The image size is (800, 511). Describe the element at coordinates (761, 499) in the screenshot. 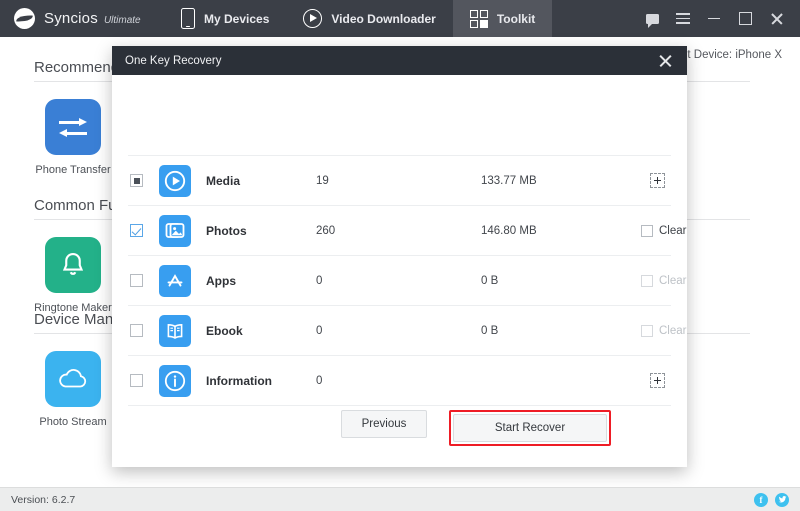

I see `facebook-icon: f` at that location.